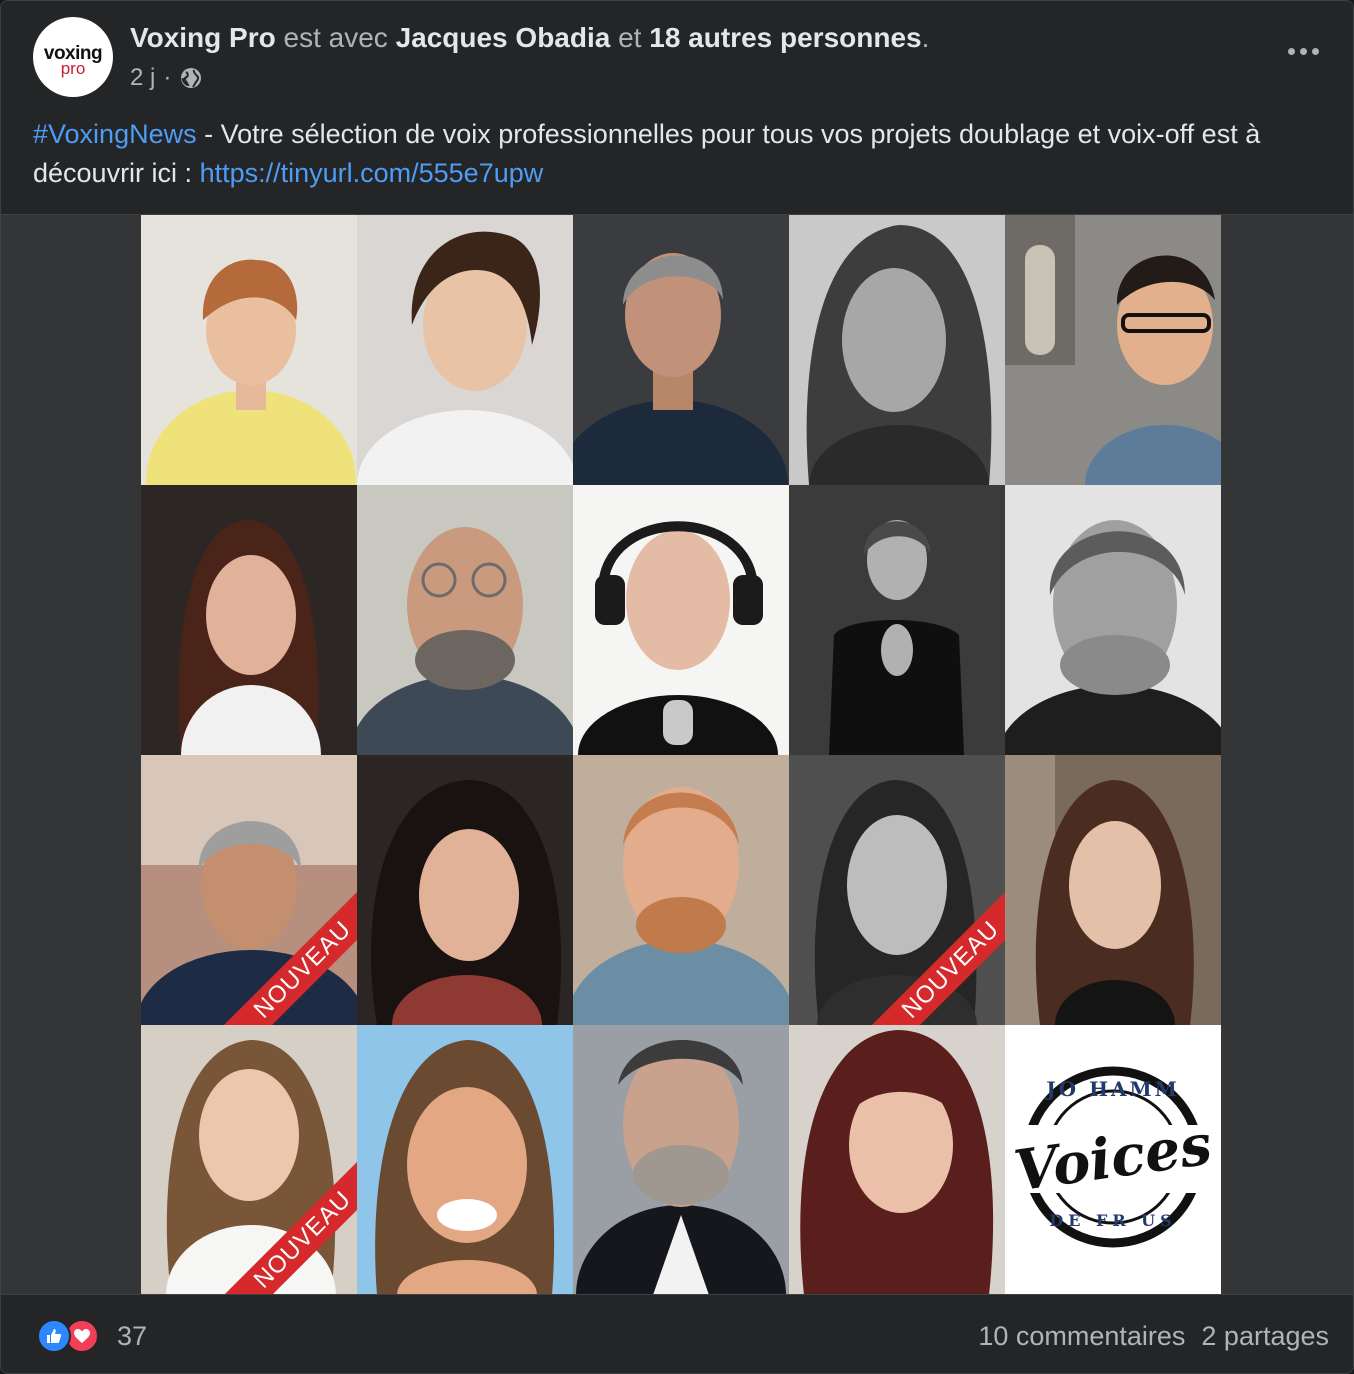 This screenshot has width=1354, height=1374. What do you see at coordinates (1113, 1089) in the screenshot?
I see `logo-arc-top-text: JO HAMM` at bounding box center [1113, 1089].